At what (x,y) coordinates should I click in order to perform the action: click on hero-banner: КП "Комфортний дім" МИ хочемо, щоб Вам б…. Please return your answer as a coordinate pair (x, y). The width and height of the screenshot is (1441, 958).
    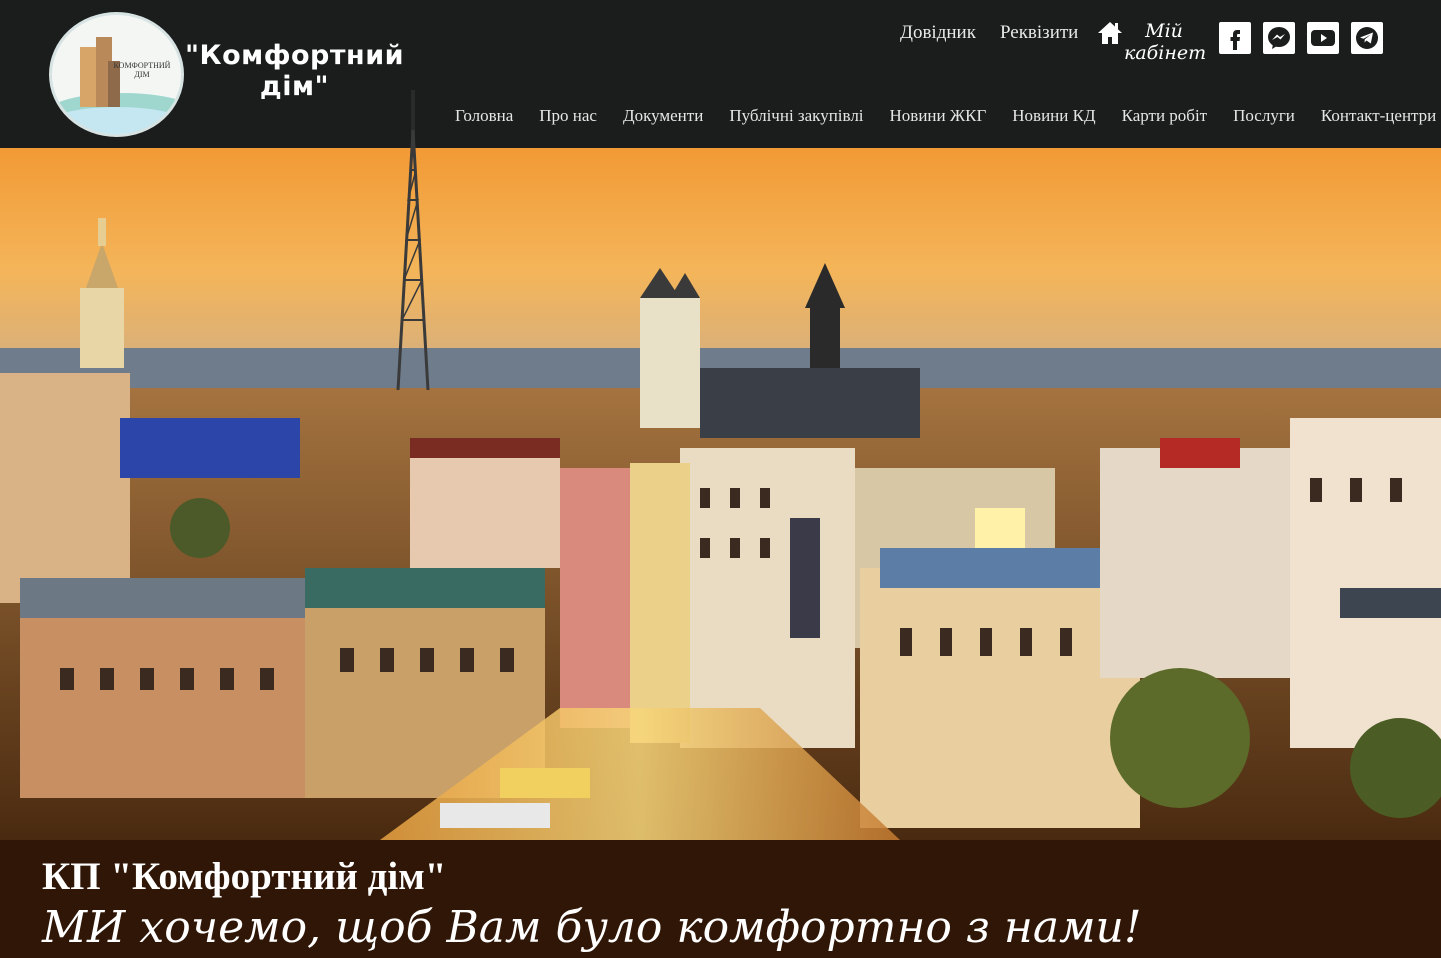
    Looking at the image, I should click on (720, 899).